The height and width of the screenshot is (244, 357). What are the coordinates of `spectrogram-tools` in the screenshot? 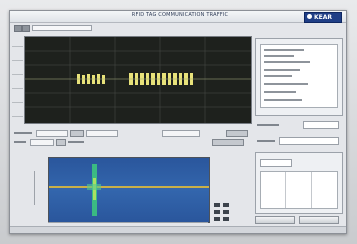 It's located at (227, 213).